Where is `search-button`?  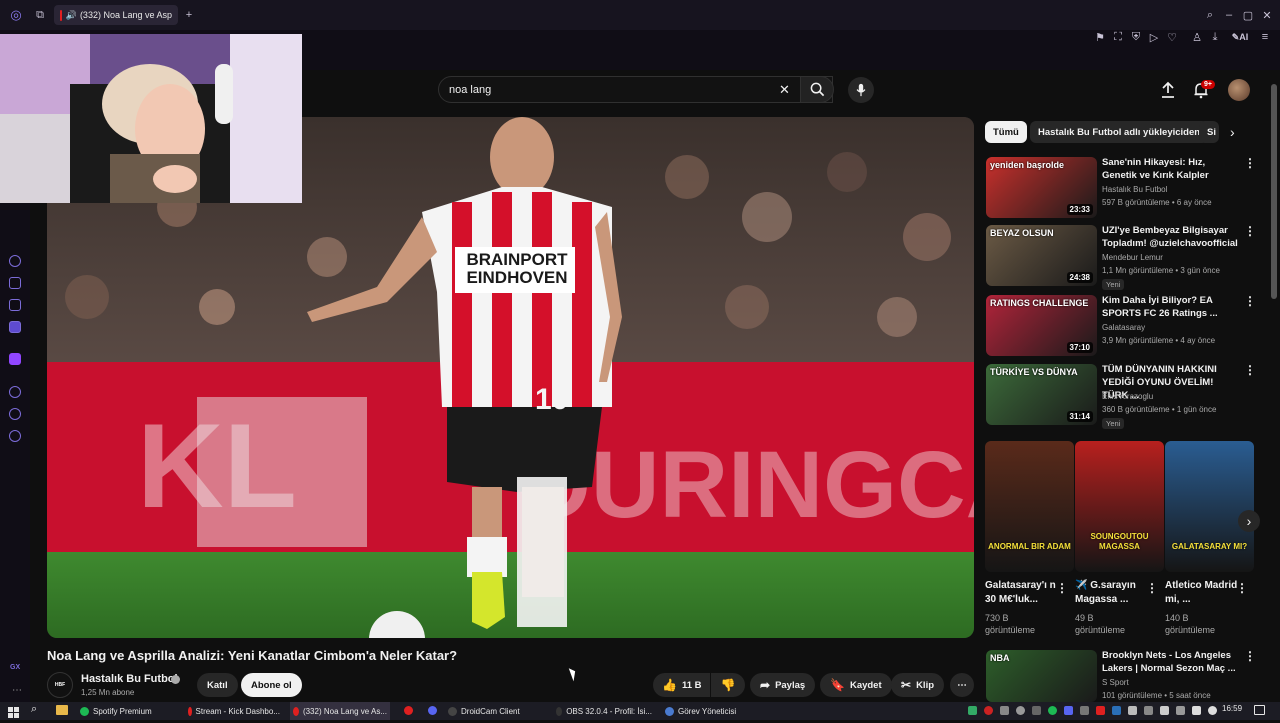
search-button is located at coordinates (817, 89).